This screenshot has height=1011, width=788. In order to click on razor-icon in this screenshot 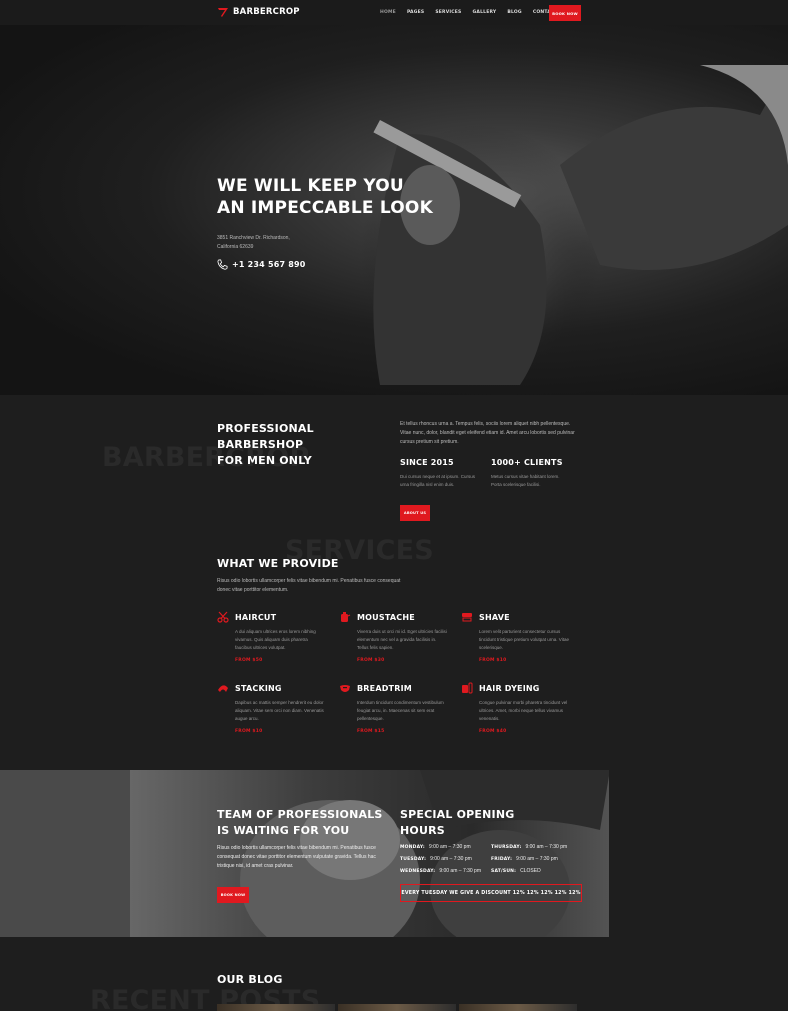, I will do `click(467, 617)`.